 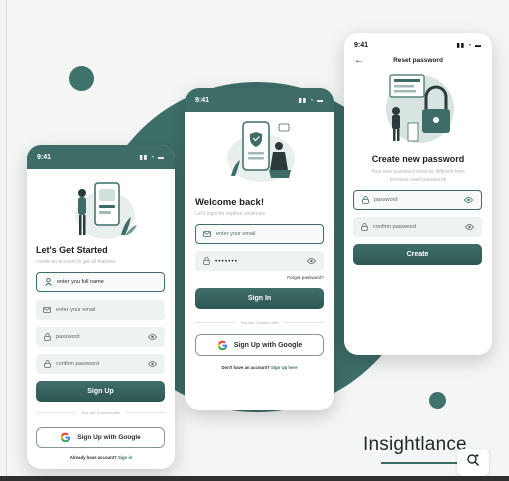 I want to click on signup-prompt: Don't have an account? Sign Up here, so click(x=259, y=367).